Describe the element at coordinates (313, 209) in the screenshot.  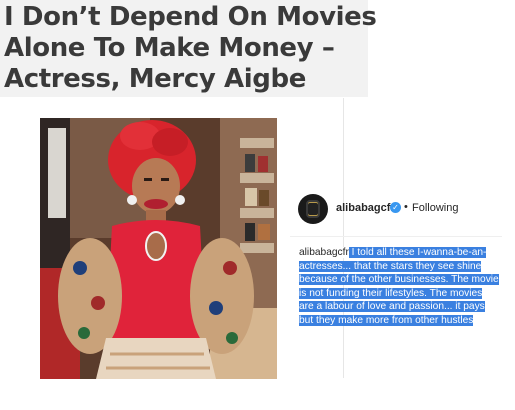
I see `profile-avatar` at that location.